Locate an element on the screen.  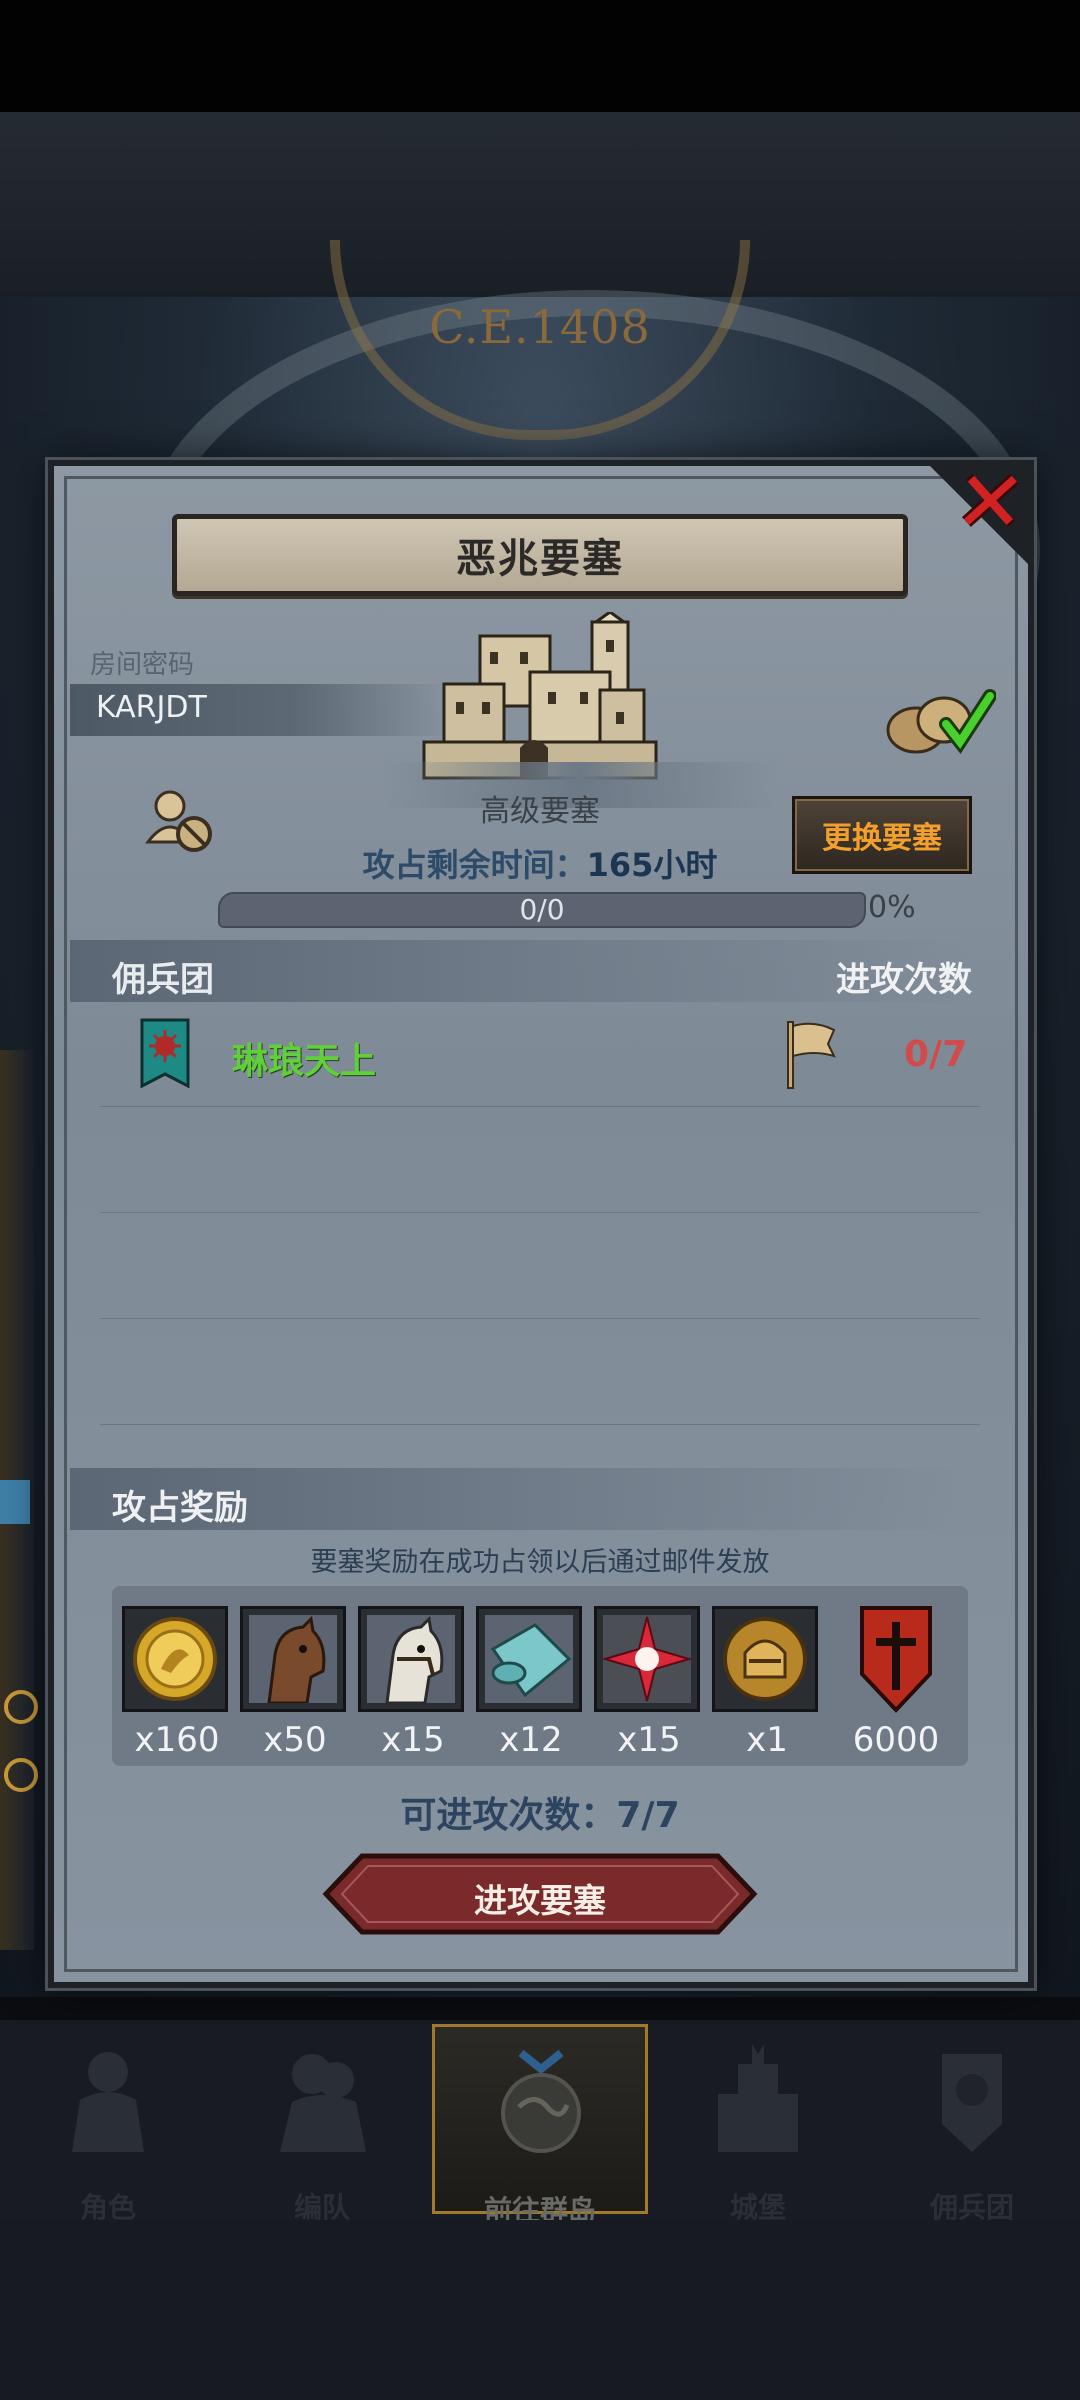
reward-white-horse is located at coordinates (411, 1659).